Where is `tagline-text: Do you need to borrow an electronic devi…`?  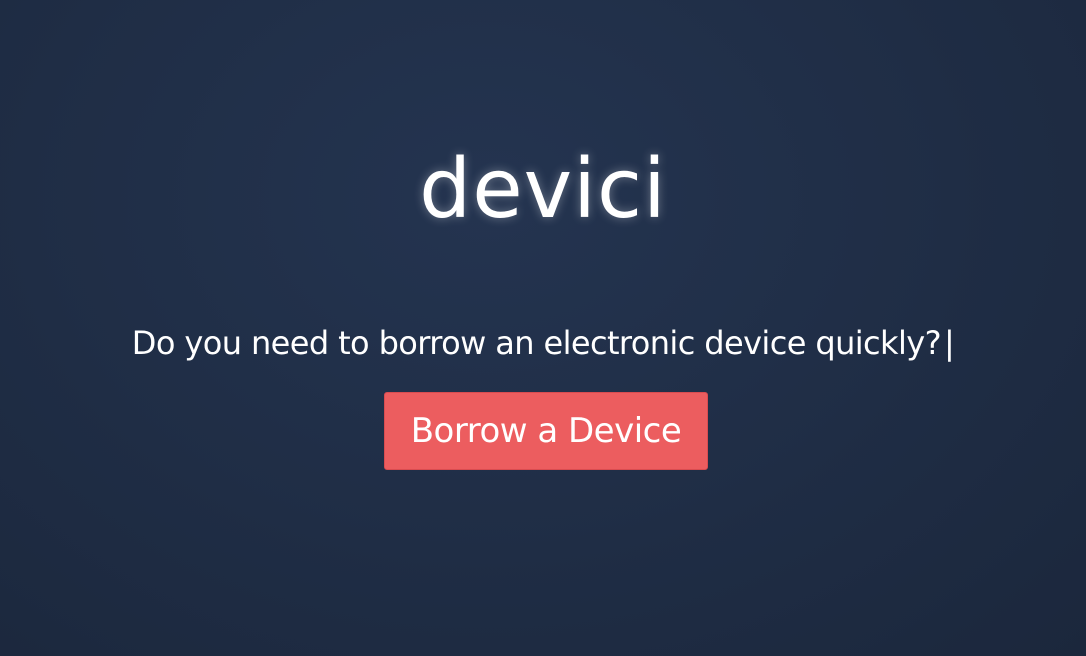 tagline-text: Do you need to borrow an electronic devi… is located at coordinates (536, 343).